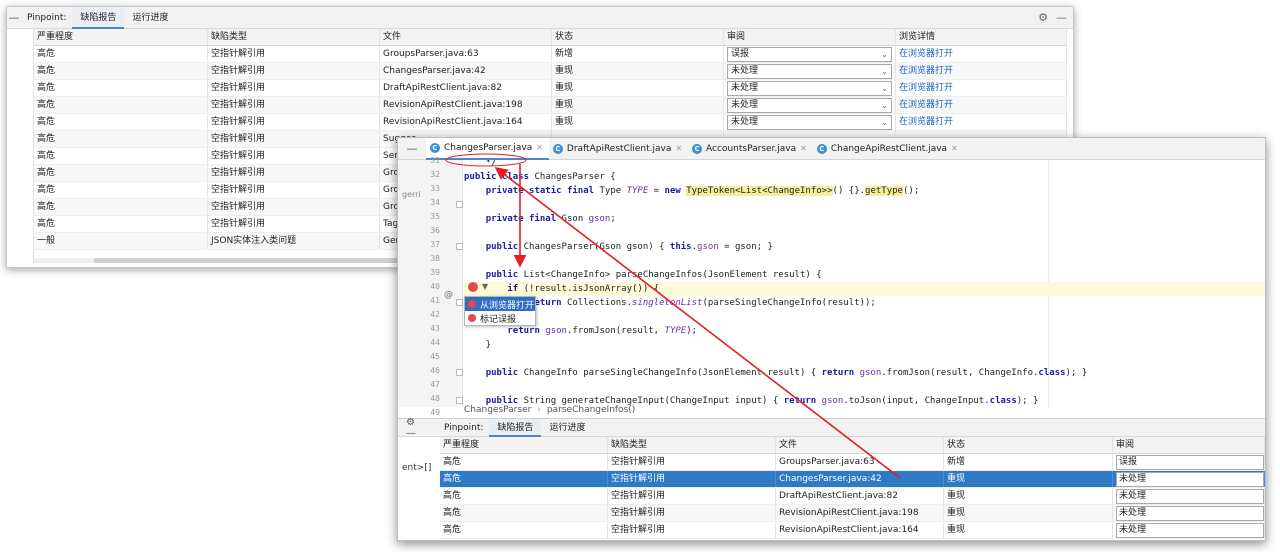 This screenshot has width=1280, height=552. I want to click on review-value: 未处理, so click(745, 88).